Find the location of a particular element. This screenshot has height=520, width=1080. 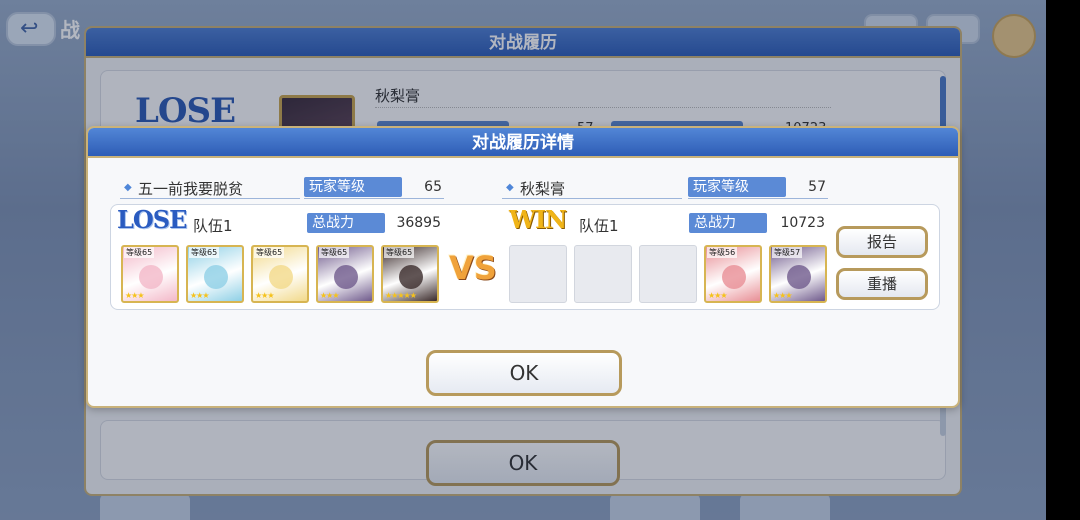

right-unit-card: 等级57 ★★★ is located at coordinates (798, 274).